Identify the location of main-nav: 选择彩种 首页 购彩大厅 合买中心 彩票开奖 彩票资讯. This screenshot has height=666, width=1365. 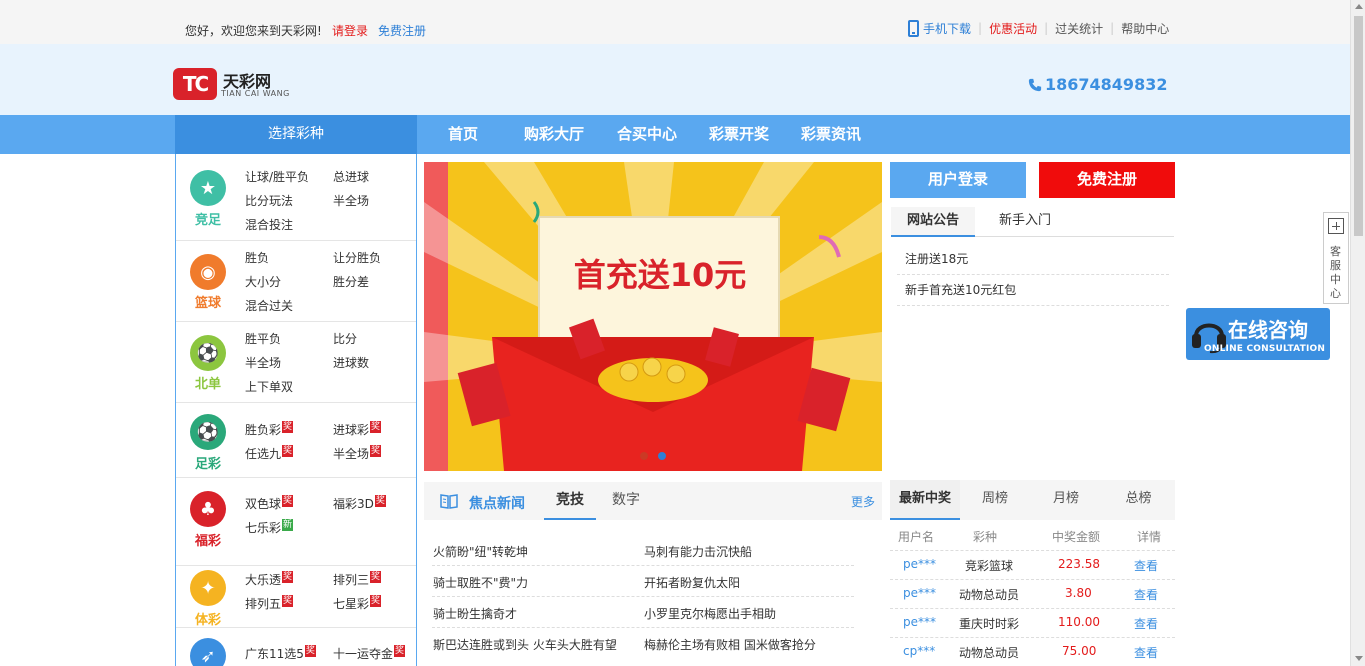
(675, 134).